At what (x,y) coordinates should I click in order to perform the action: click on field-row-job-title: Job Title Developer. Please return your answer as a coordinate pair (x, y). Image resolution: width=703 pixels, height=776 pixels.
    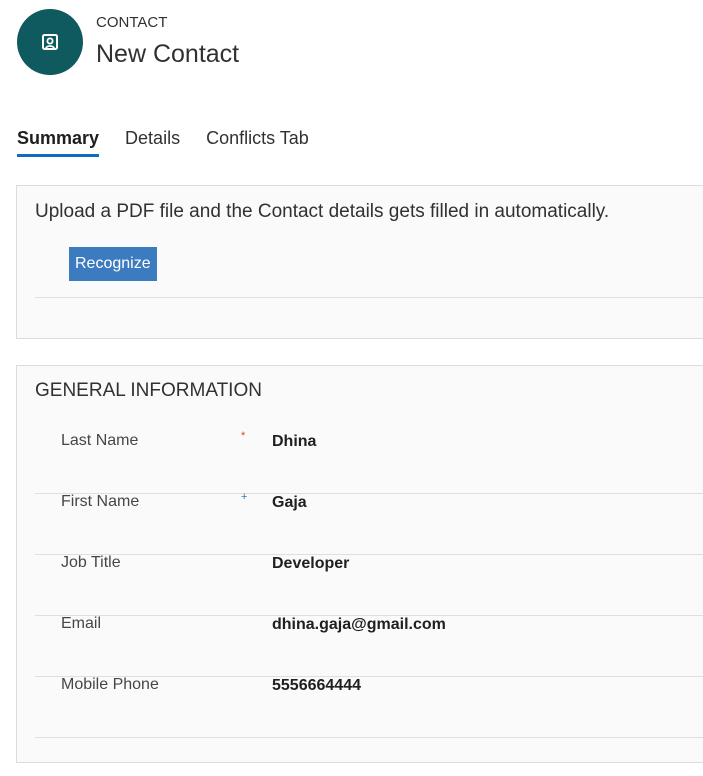
    Looking at the image, I should click on (369, 585).